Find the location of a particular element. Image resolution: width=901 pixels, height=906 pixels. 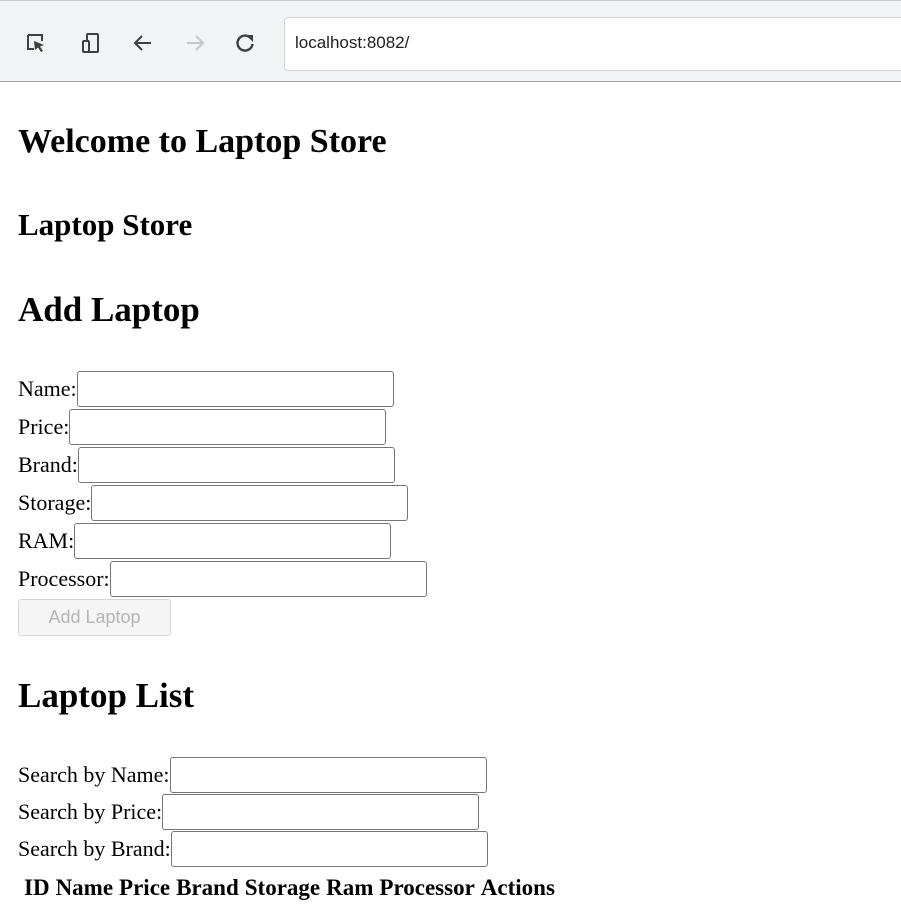

welcome-heading: Welcome to Laptop Store is located at coordinates (202, 141).